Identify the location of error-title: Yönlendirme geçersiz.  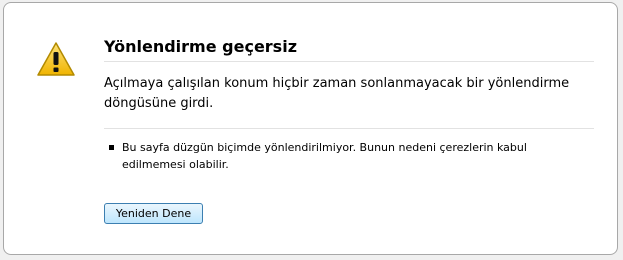
(200, 46).